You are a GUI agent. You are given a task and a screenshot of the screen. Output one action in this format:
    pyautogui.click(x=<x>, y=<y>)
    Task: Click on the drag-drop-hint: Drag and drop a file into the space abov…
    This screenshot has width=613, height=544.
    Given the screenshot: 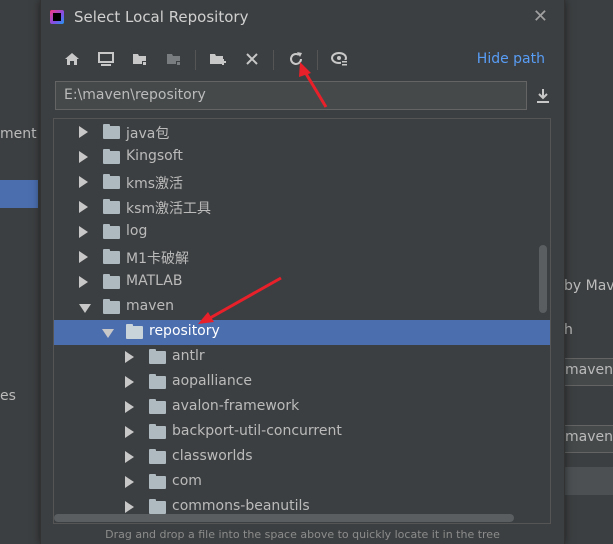 What is the action you would take?
    pyautogui.click(x=302, y=534)
    